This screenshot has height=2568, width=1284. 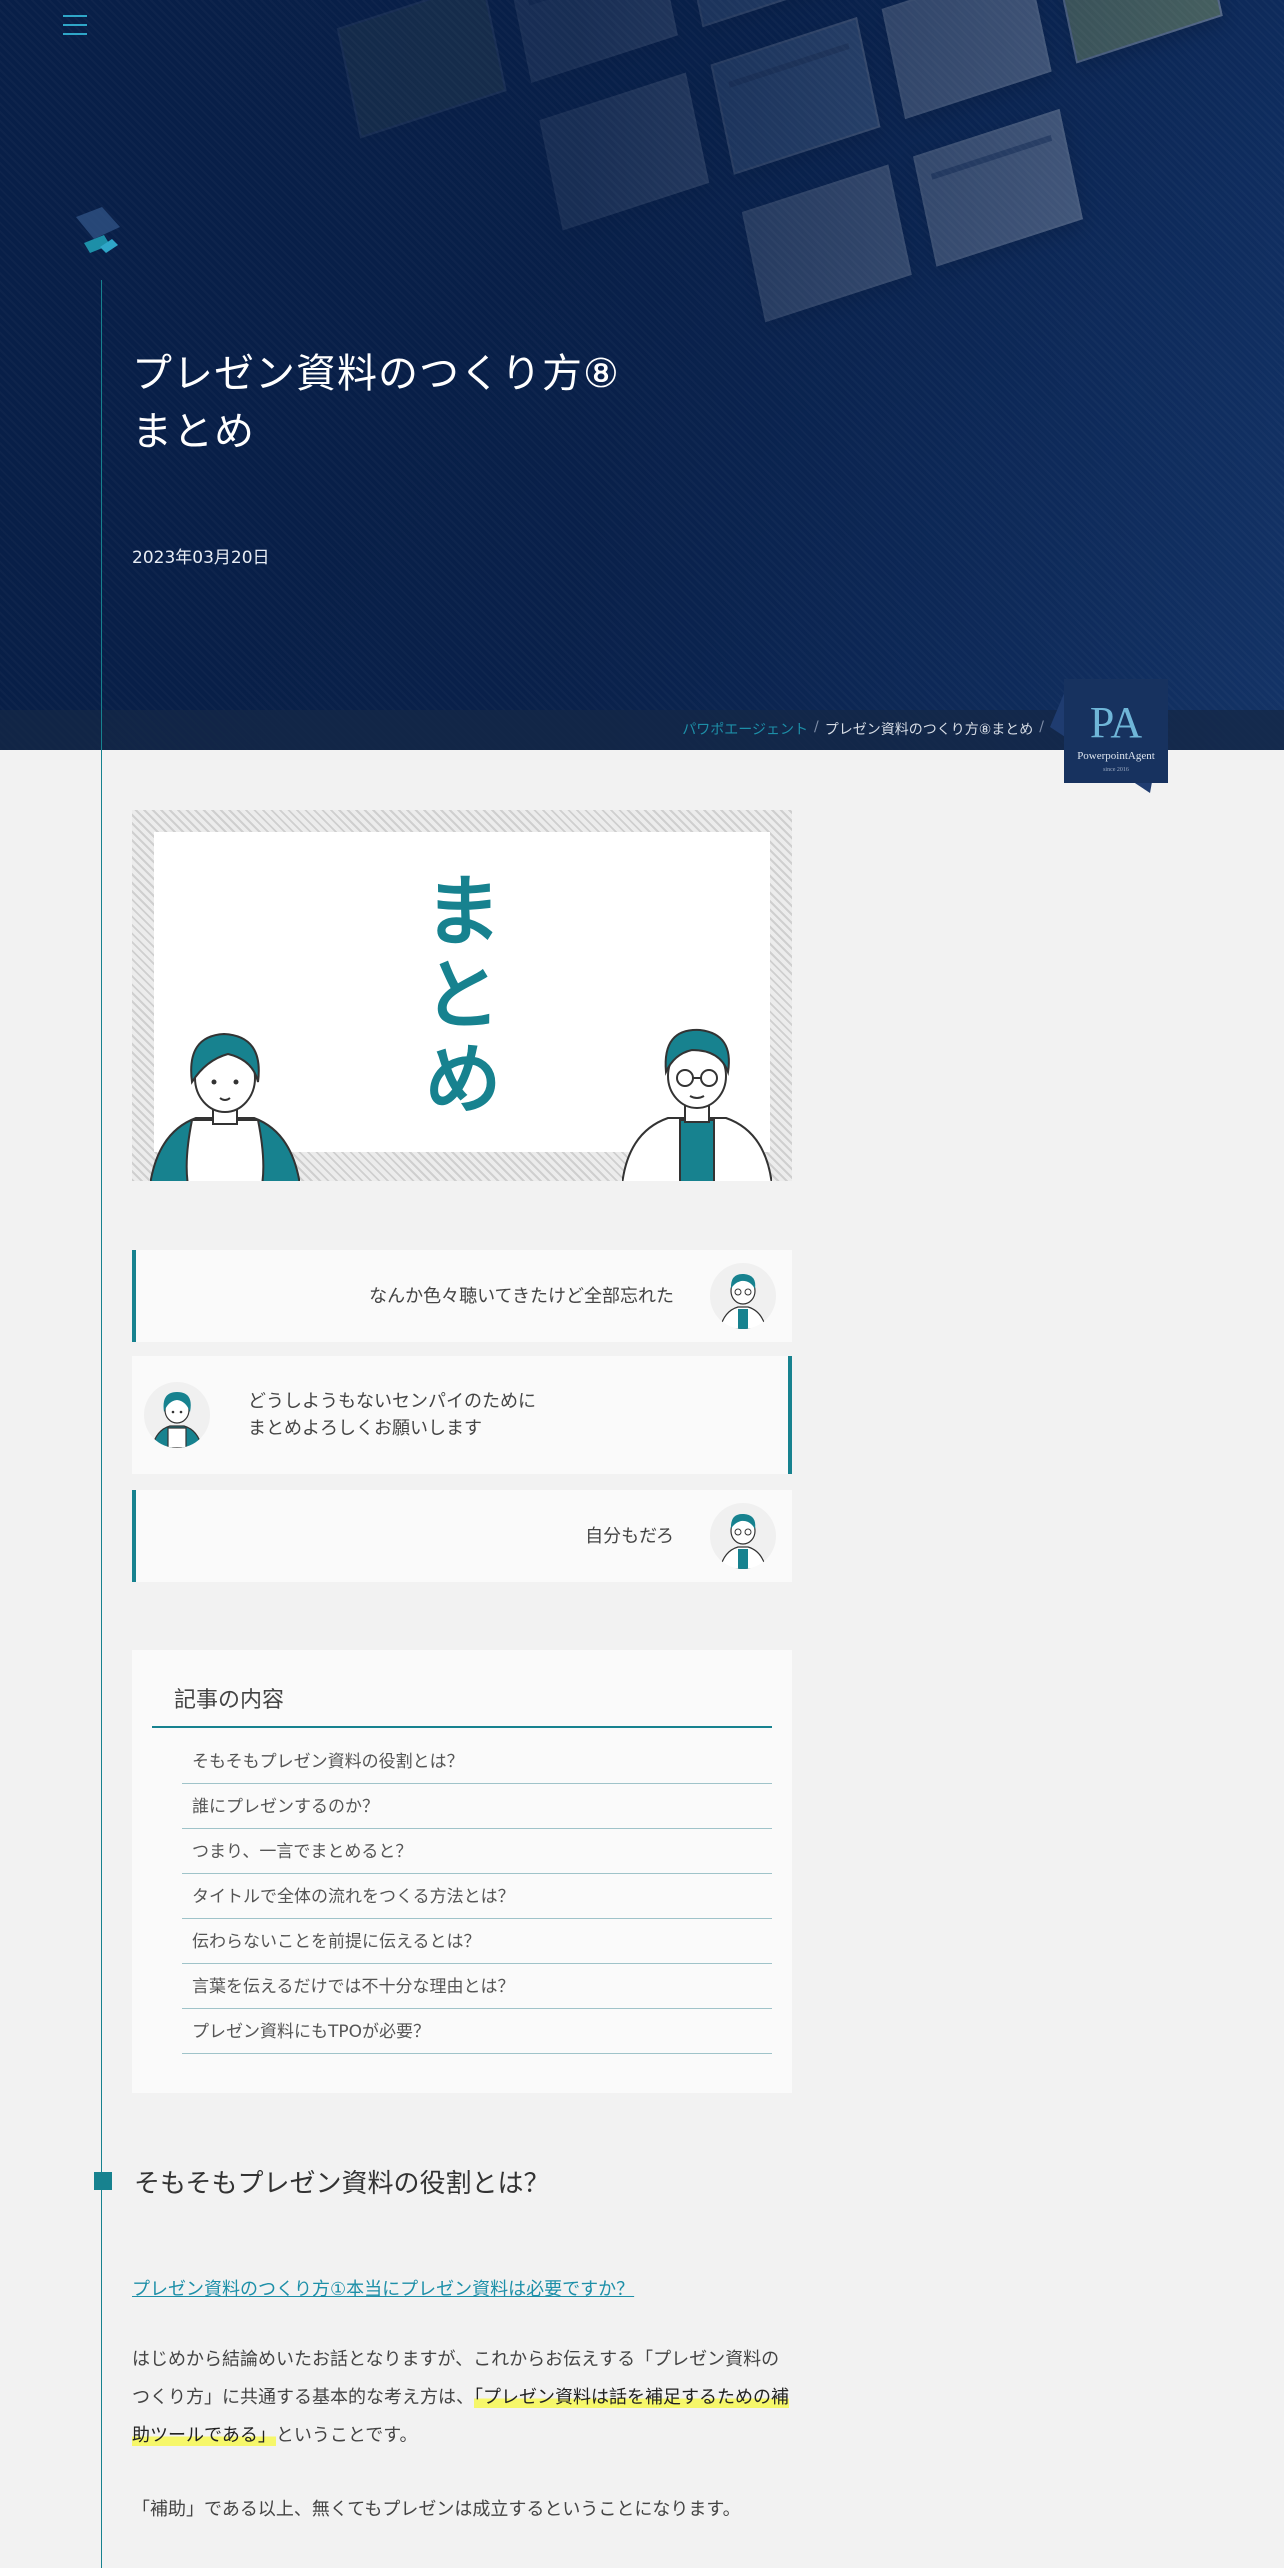 I want to click on logo-monogram: PA, so click(x=1116, y=722).